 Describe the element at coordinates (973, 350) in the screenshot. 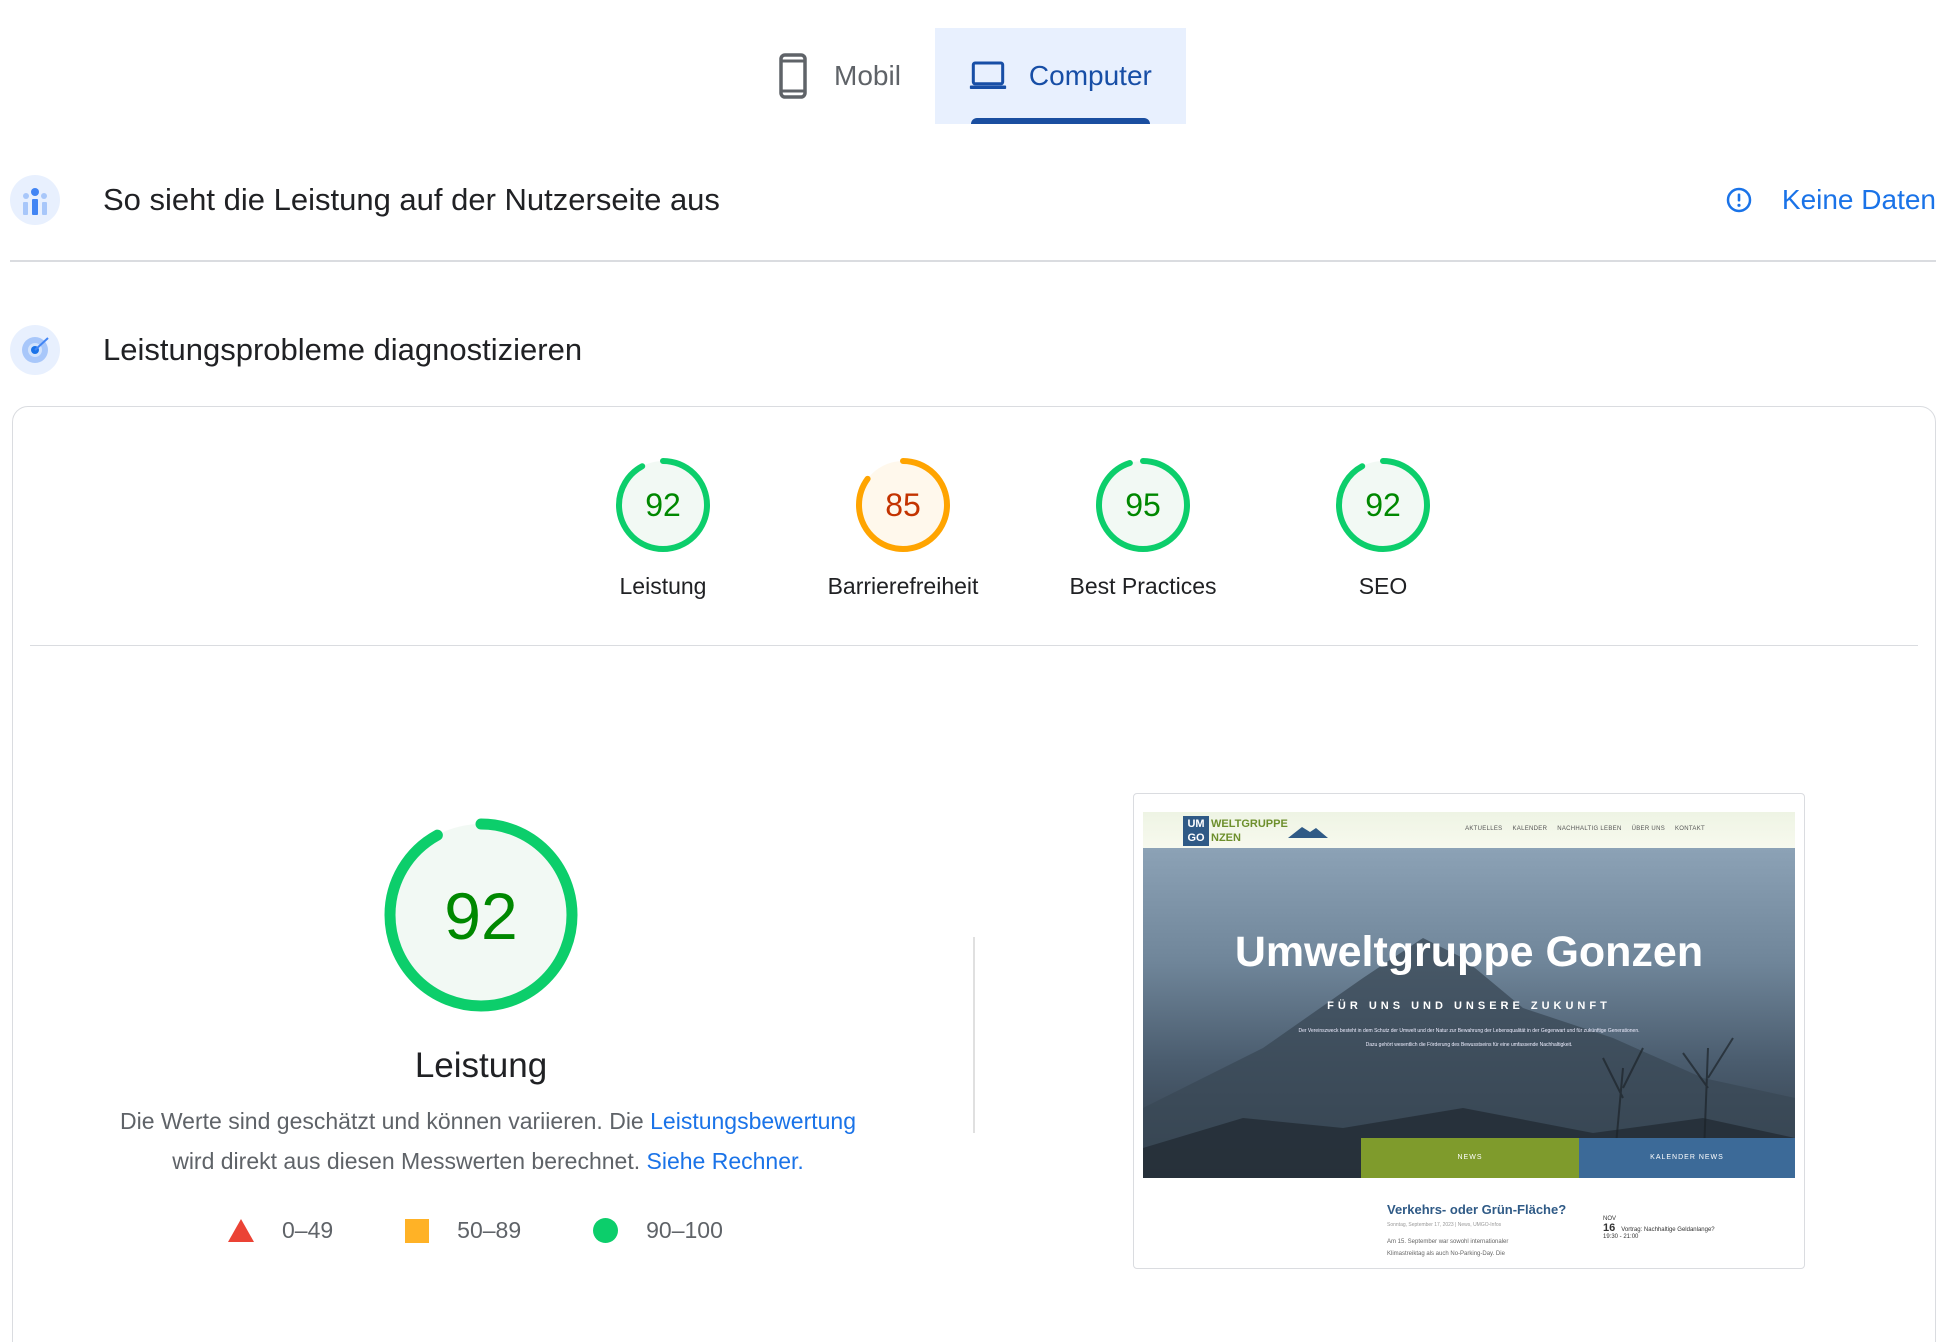

I see `diagnostics-header: Leistungsprobleme diagnostizieren` at that location.